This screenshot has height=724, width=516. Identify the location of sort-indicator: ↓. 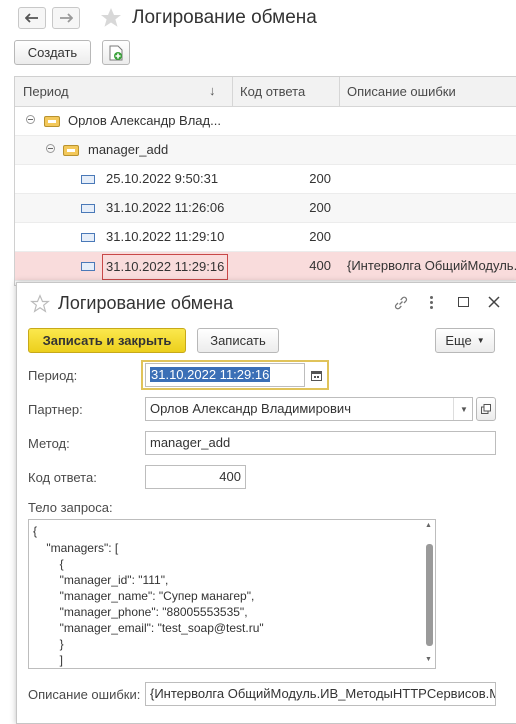
(212, 90).